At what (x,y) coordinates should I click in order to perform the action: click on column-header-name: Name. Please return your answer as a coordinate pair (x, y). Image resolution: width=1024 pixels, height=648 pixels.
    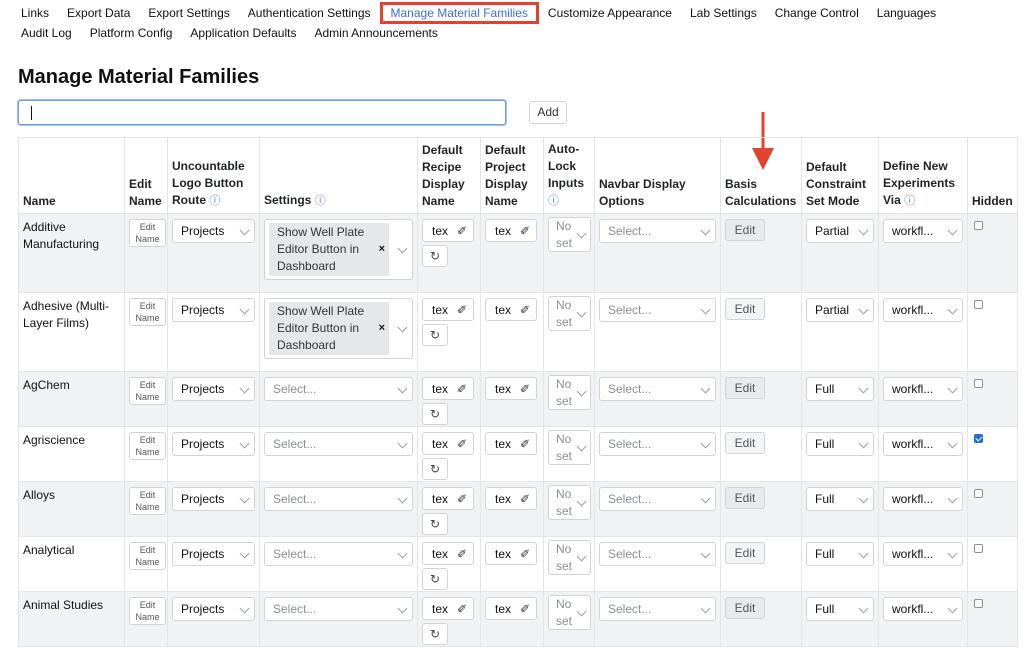
    Looking at the image, I should click on (71, 175).